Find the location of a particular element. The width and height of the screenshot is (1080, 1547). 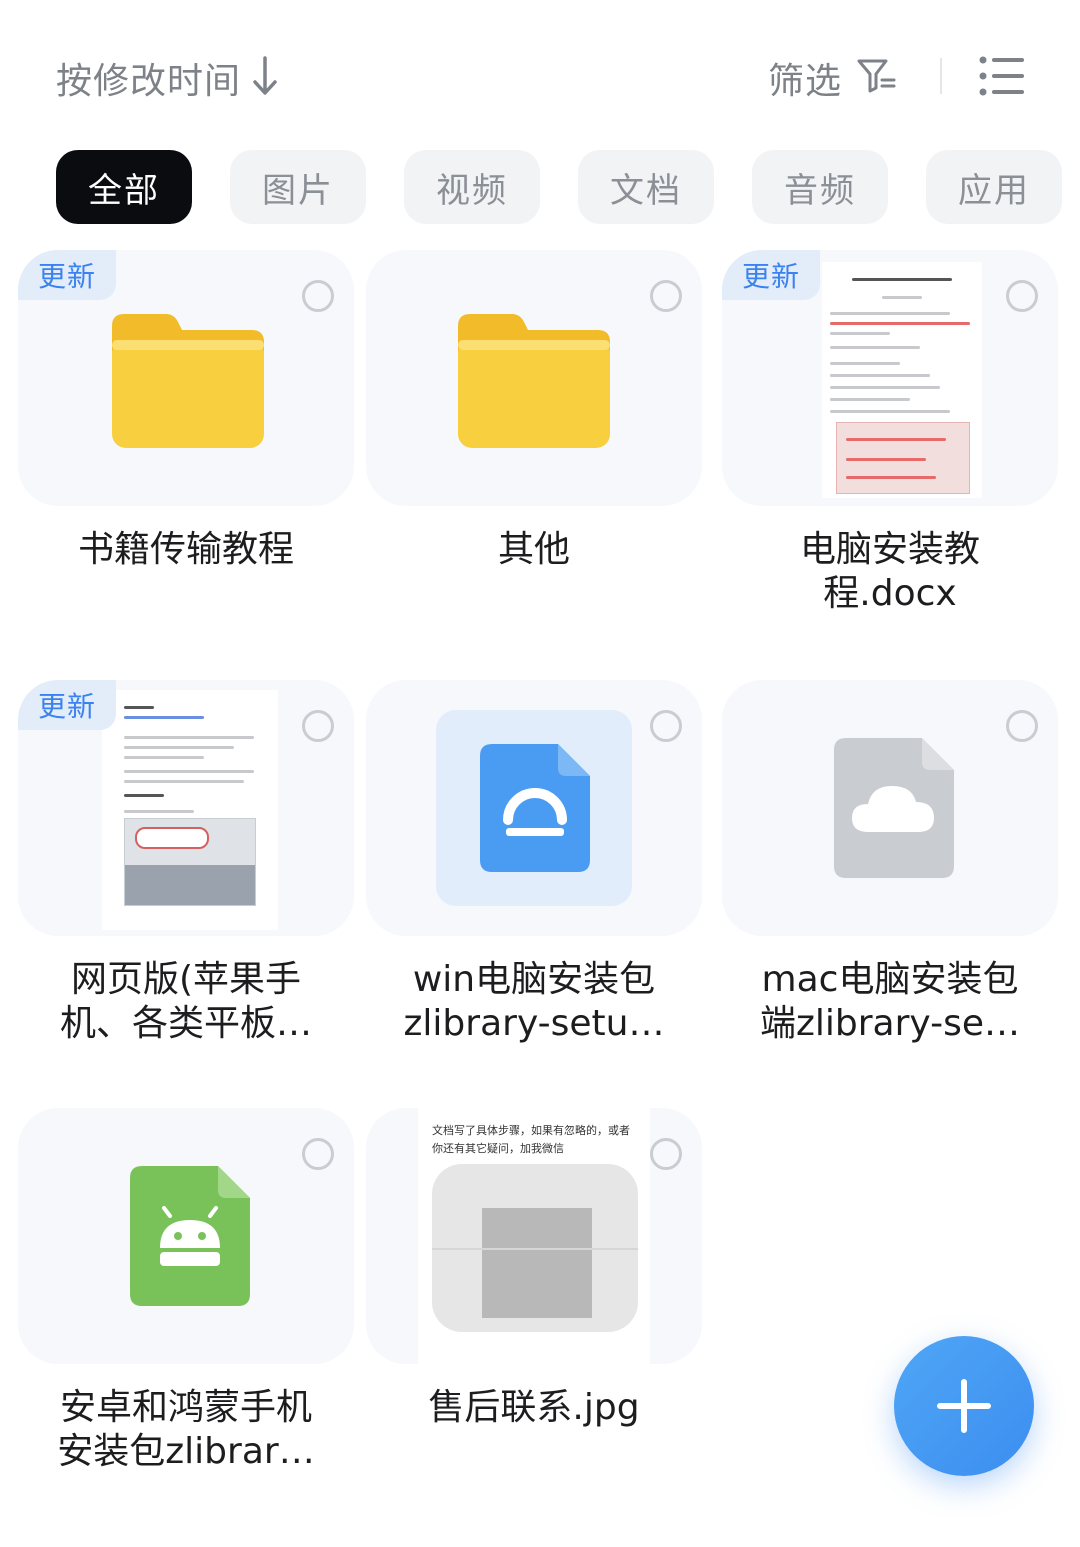

cloud-file-icon is located at coordinates (894, 808).